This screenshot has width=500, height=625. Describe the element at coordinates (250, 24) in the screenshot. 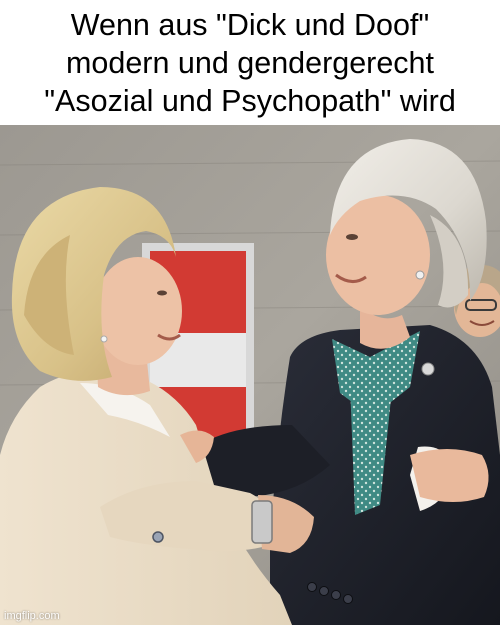

I see `caption-line-1: Wenn aus "Dick und Doof"` at that location.